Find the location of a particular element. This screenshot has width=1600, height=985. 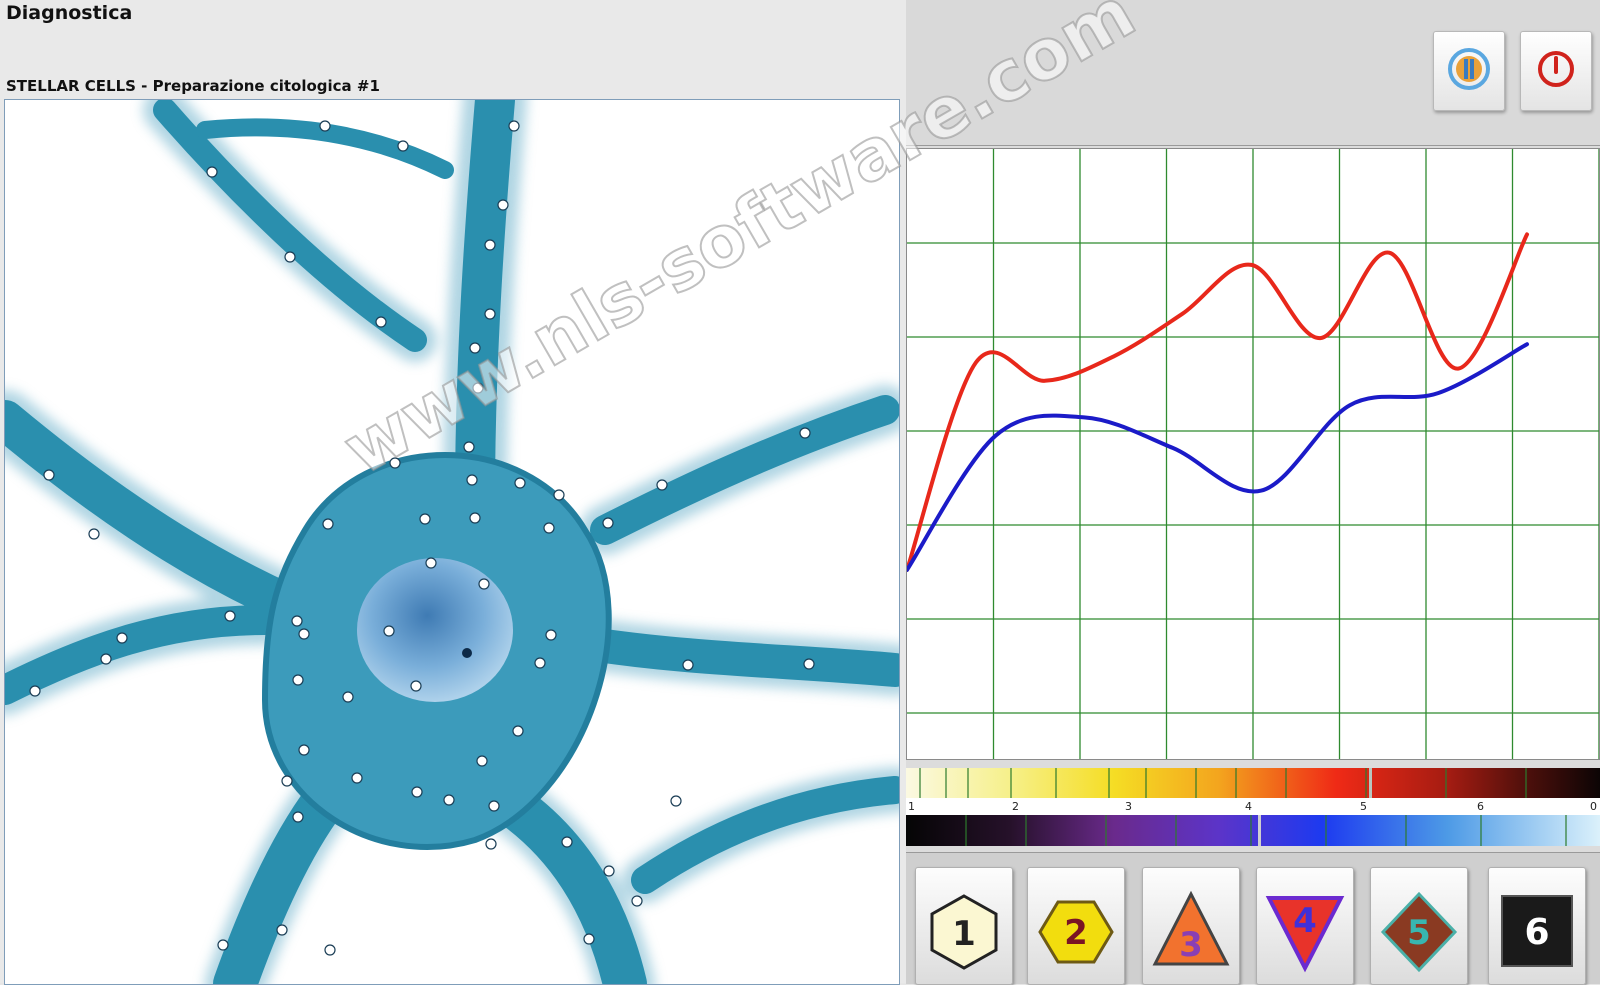

shape-number: 3 is located at coordinates (1191, 945).